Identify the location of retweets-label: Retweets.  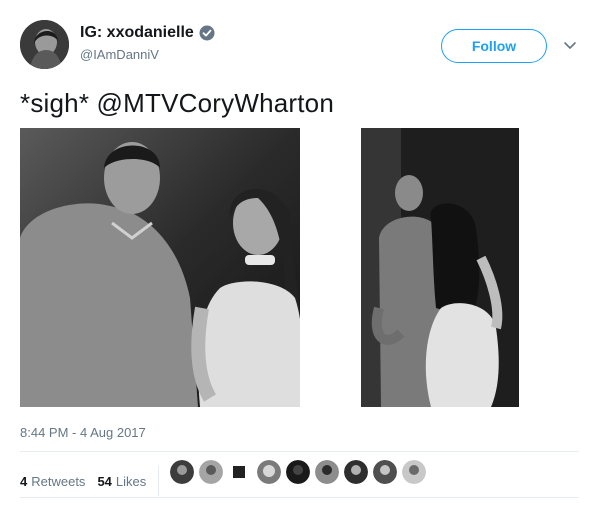
(58, 481).